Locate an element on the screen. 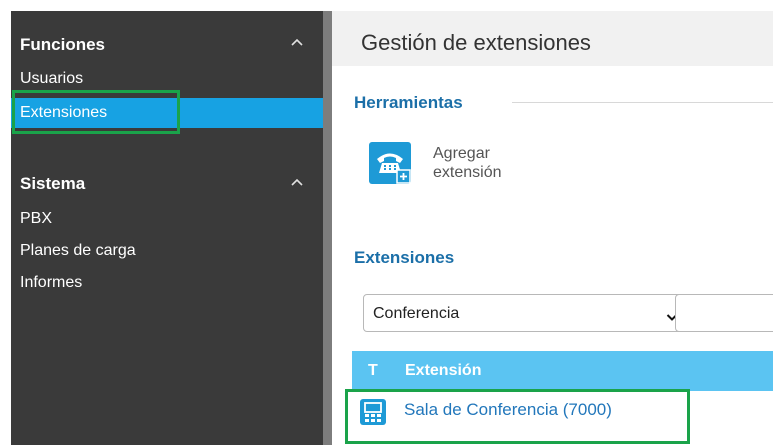 The image size is (773, 445). sidebar-divider is located at coordinates (327, 228).